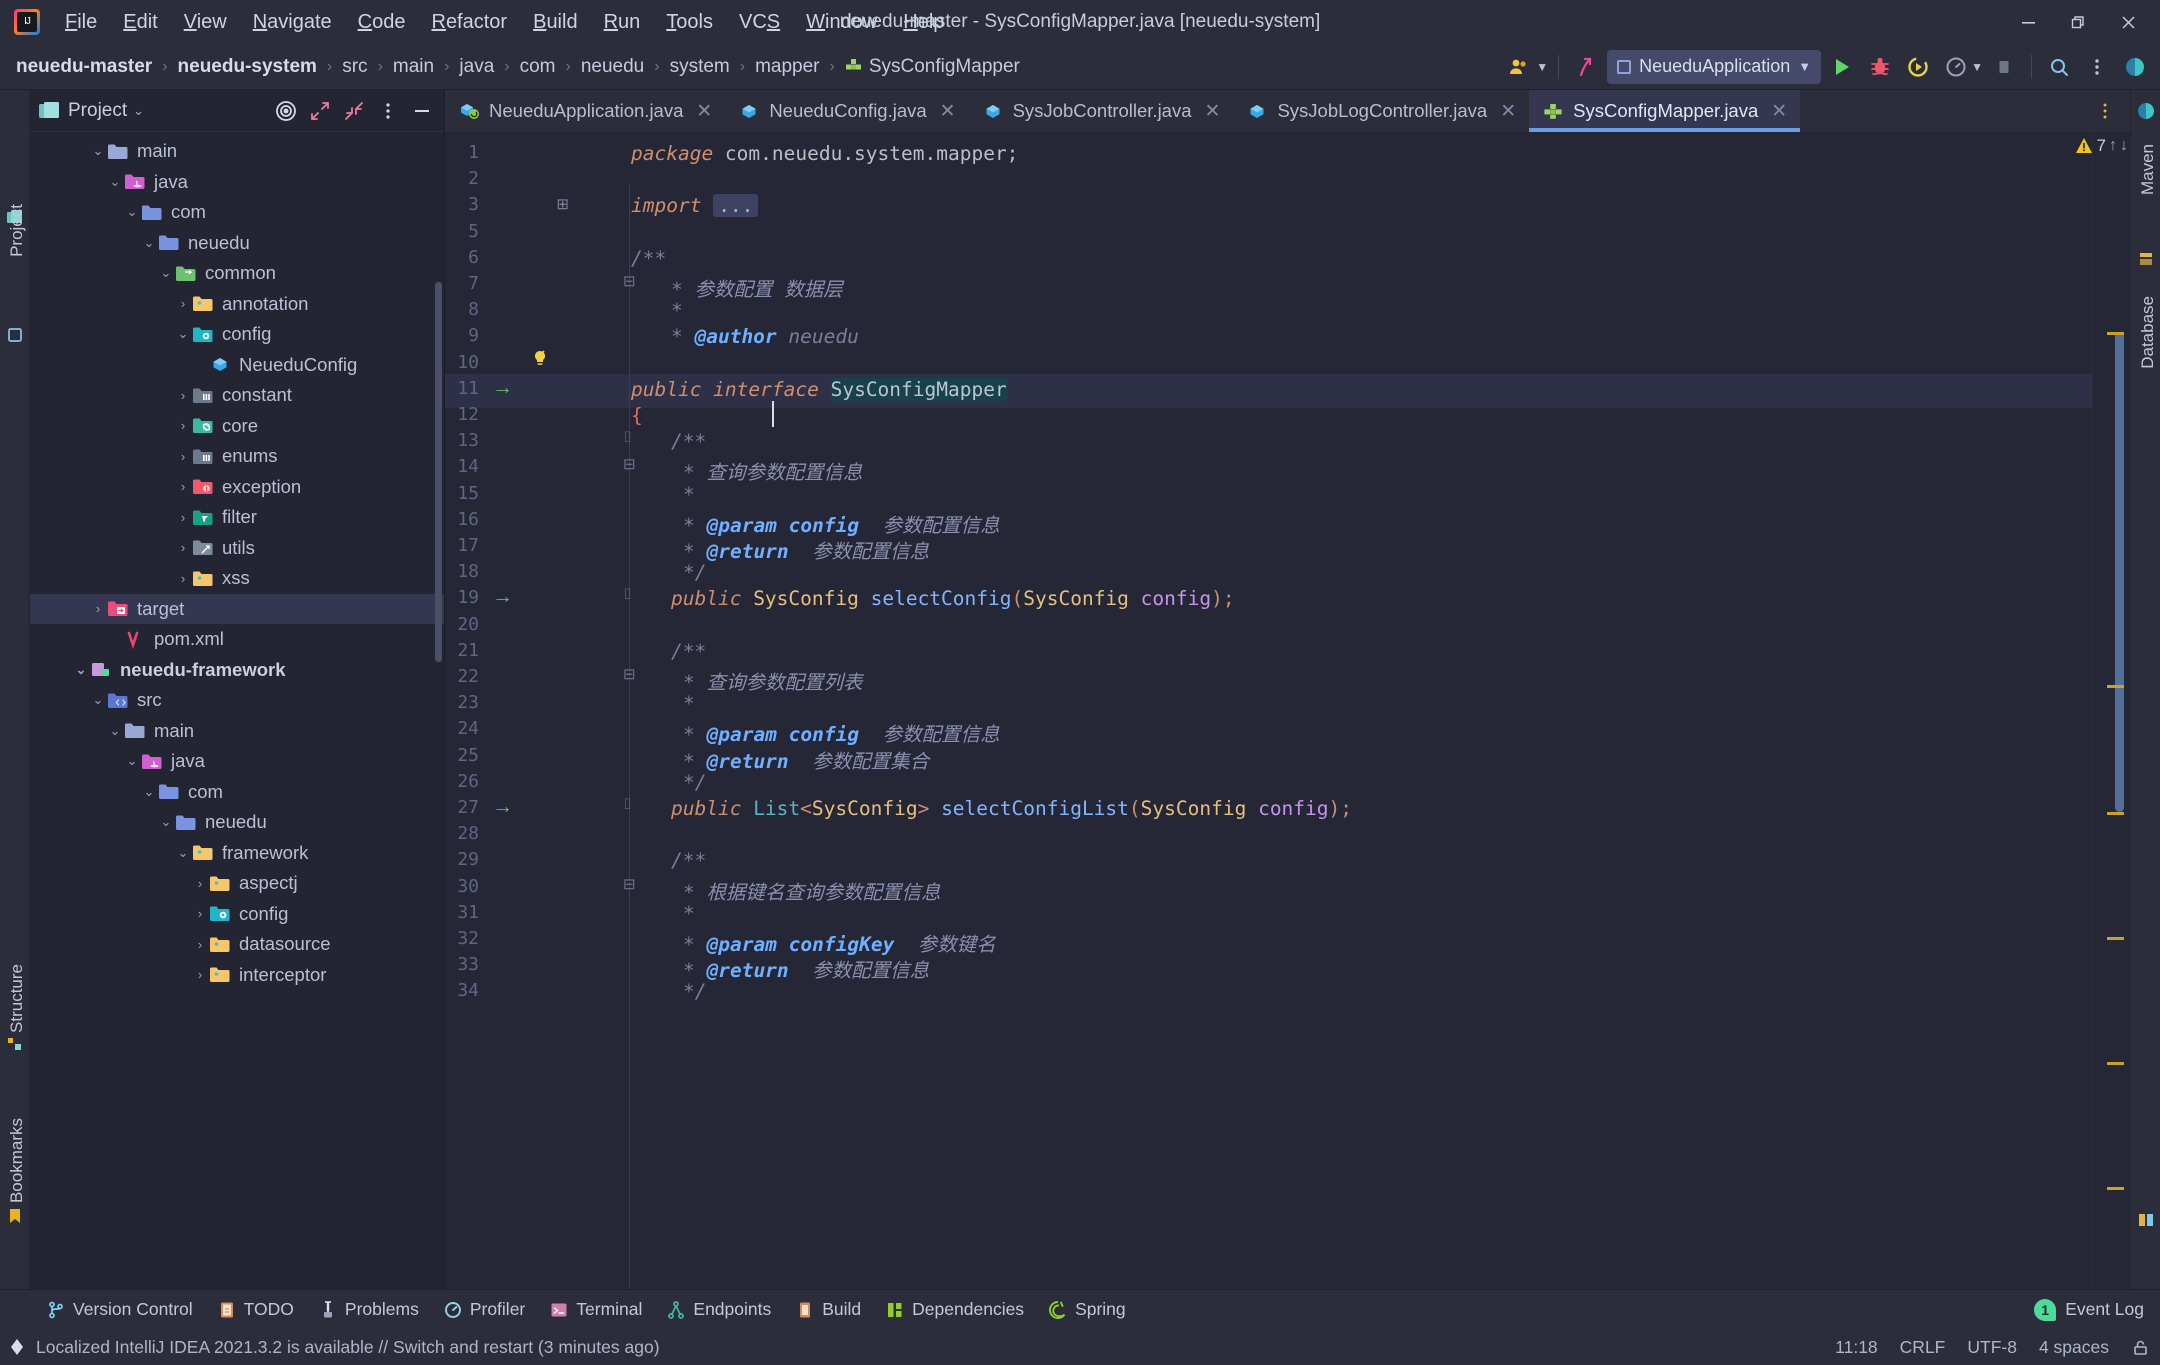 The height and width of the screenshot is (1365, 2160). Describe the element at coordinates (640, 782) in the screenshot. I see `code-line: */` at that location.